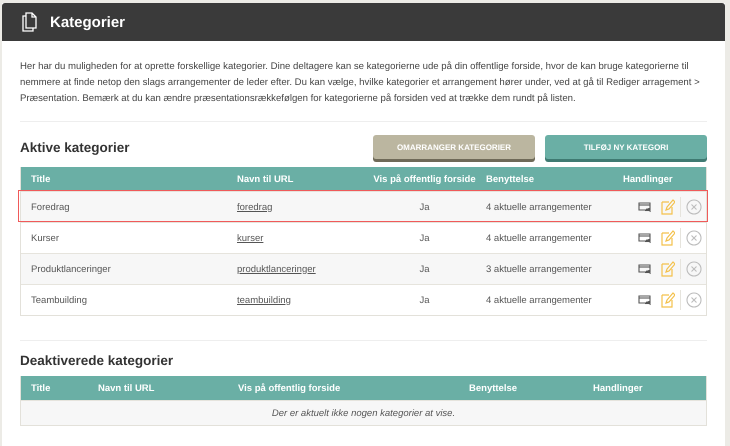 The image size is (730, 446). What do you see at coordinates (254, 207) in the screenshot?
I see `url-link: foredrag` at bounding box center [254, 207].